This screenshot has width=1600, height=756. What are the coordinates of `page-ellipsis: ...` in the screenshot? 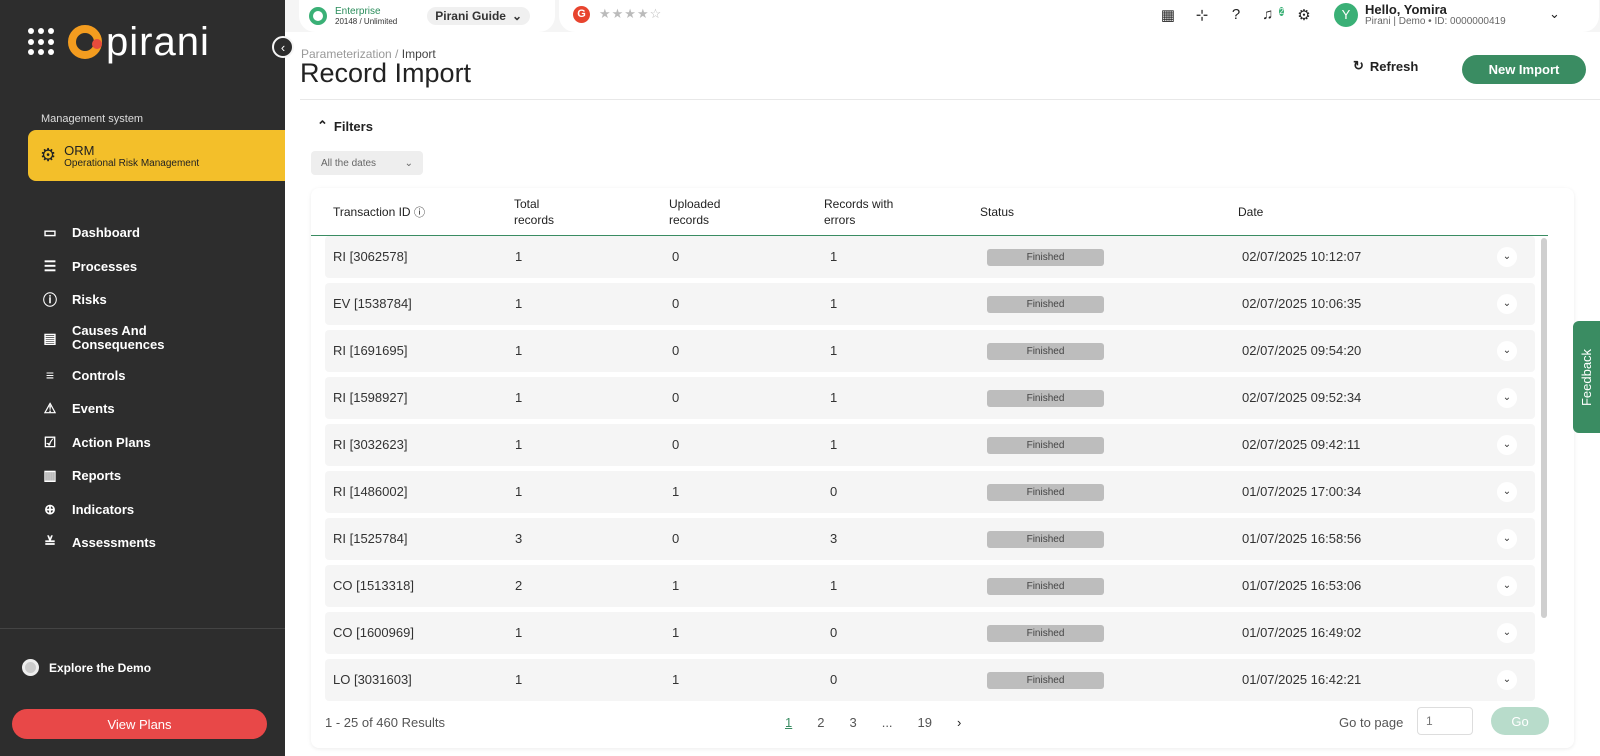 It's located at (887, 722).